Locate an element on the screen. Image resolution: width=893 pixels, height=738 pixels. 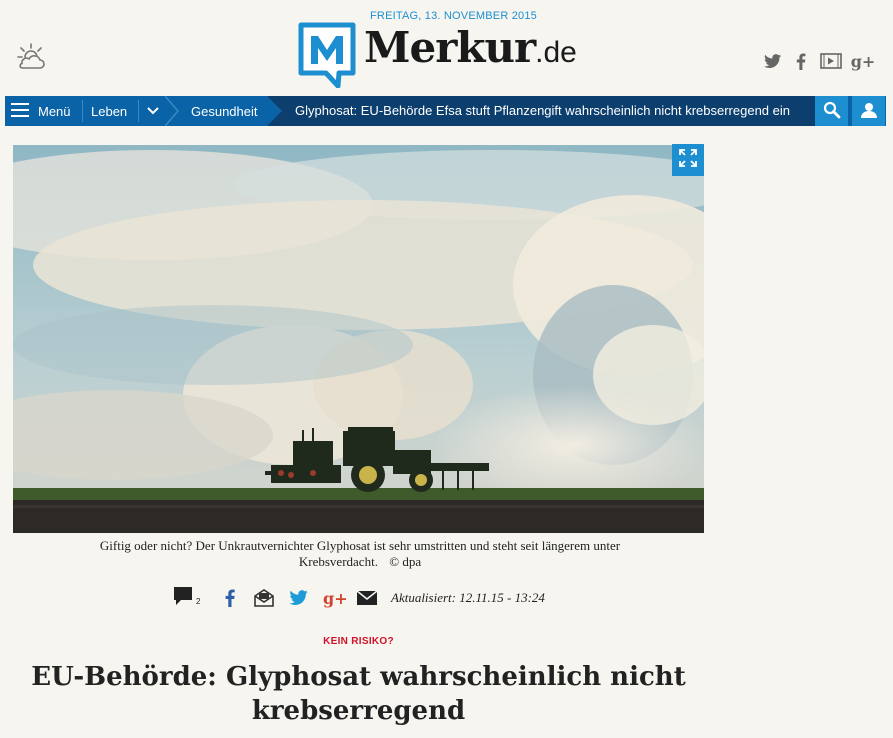
image-credit: © dpa is located at coordinates (405, 561).